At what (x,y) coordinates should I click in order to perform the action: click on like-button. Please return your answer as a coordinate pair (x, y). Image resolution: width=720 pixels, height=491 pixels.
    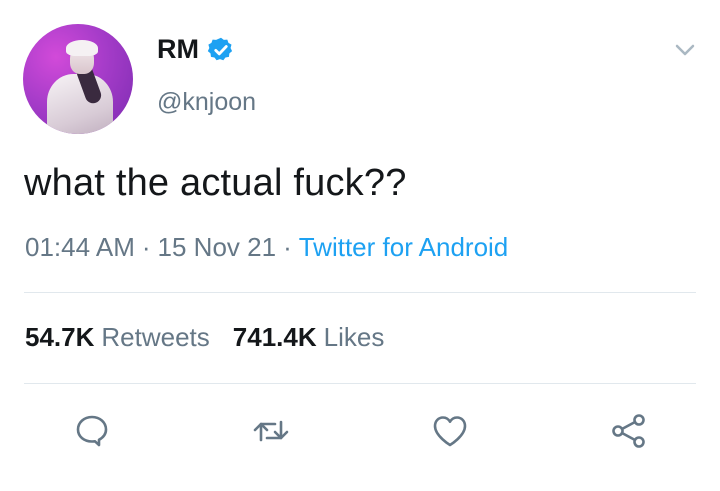
    Looking at the image, I should click on (450, 431).